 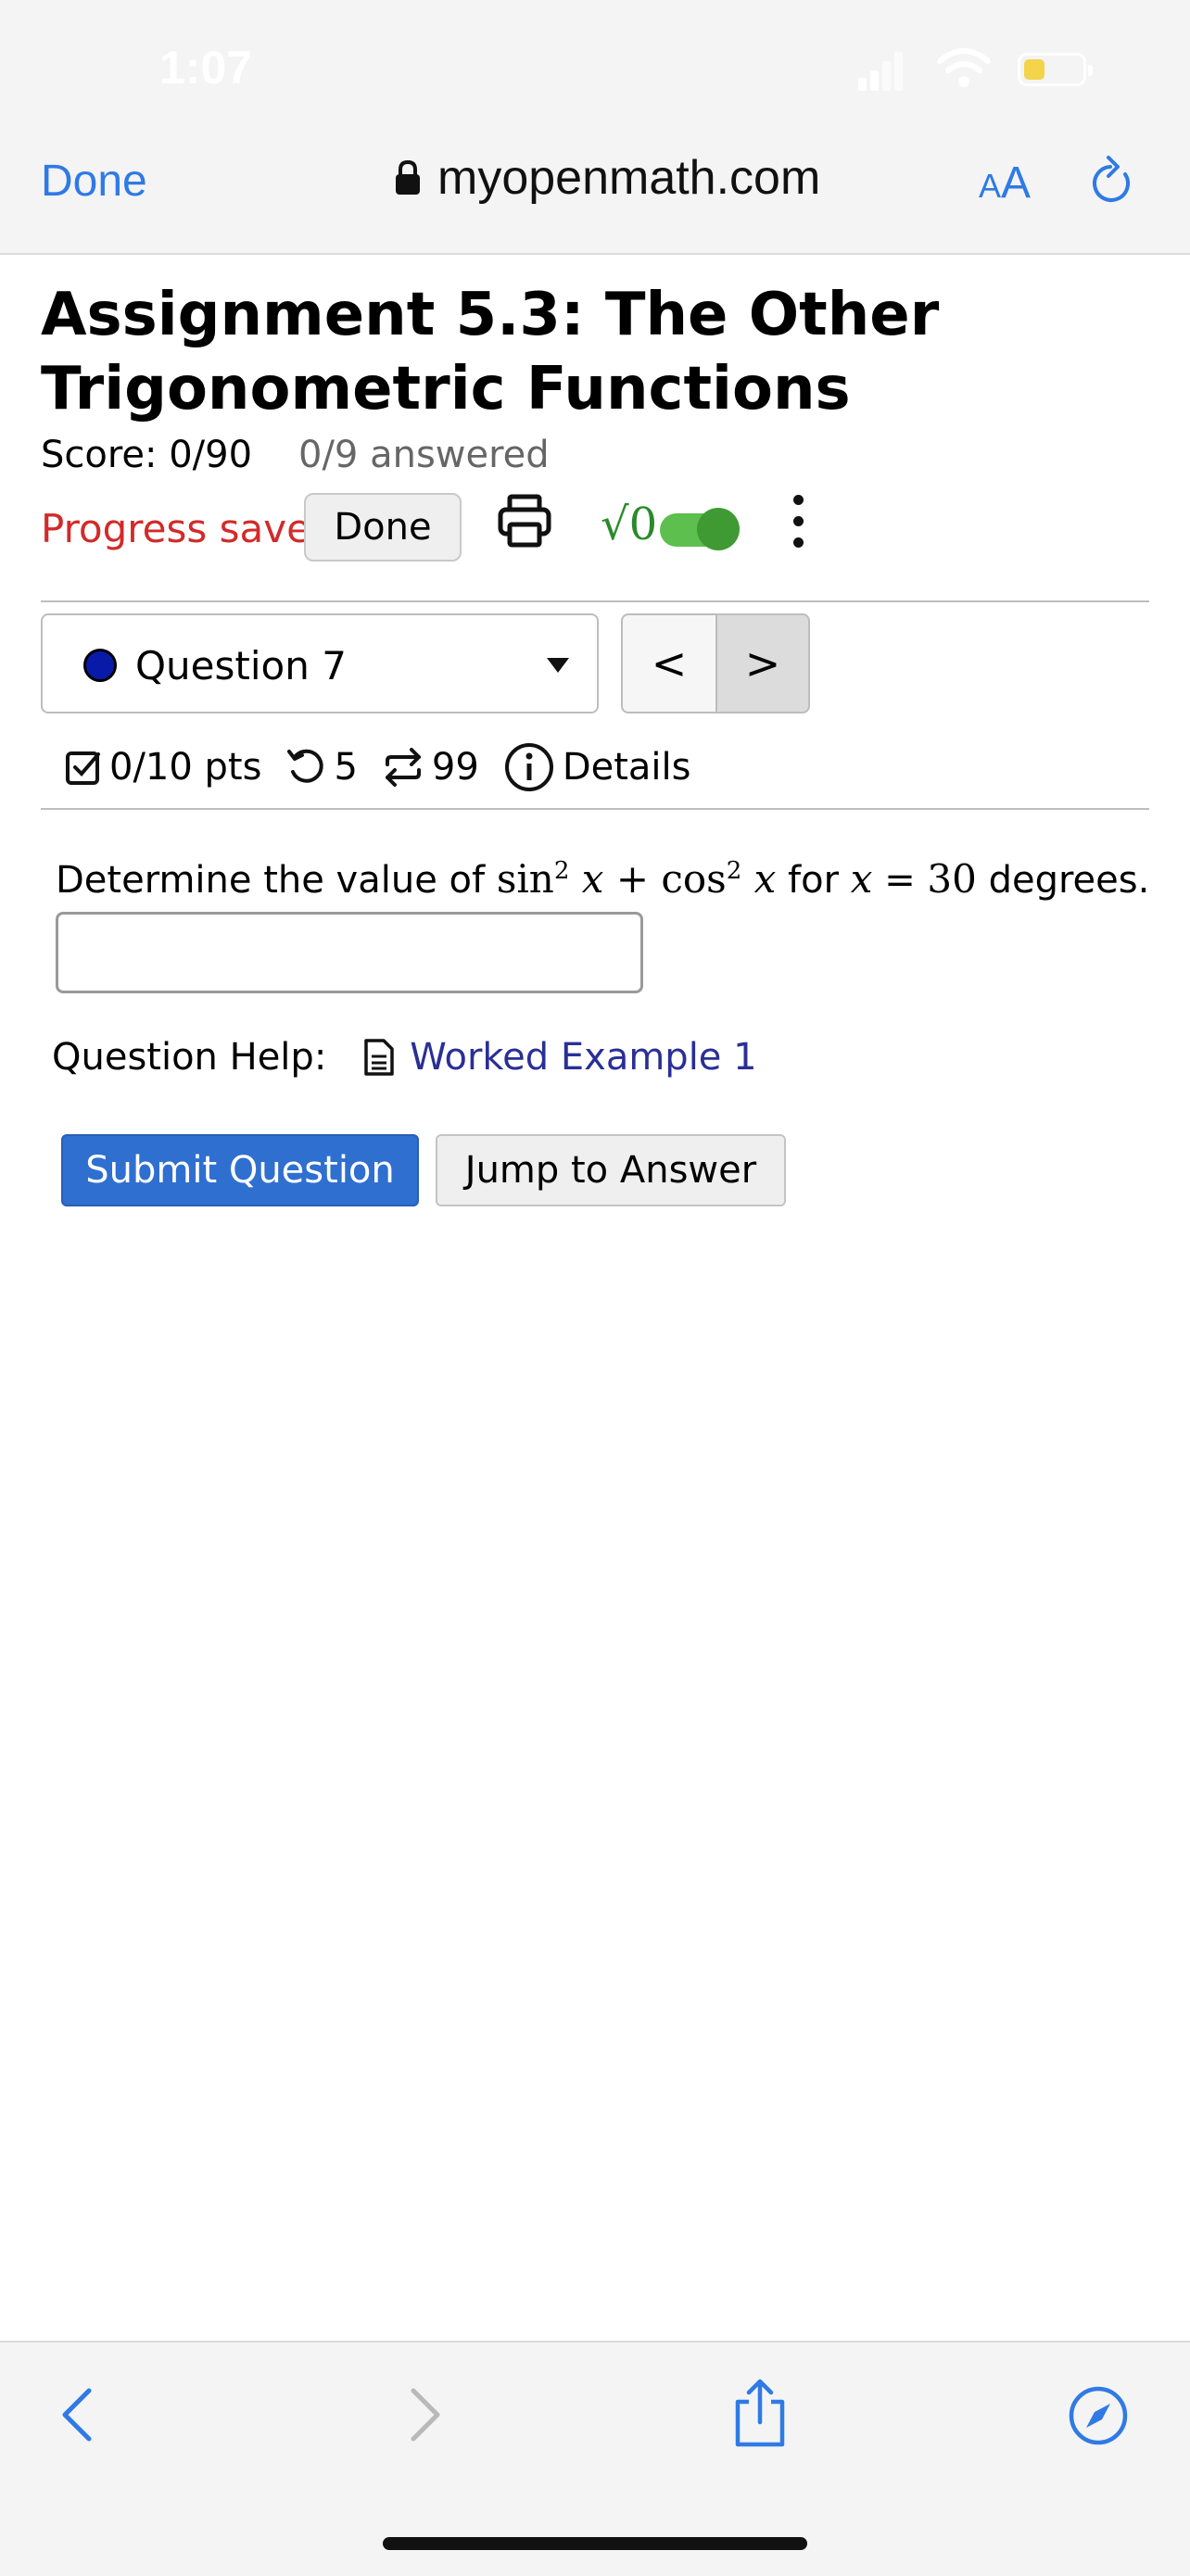 What do you see at coordinates (455, 767) in the screenshot?
I see `versions-count: 99` at bounding box center [455, 767].